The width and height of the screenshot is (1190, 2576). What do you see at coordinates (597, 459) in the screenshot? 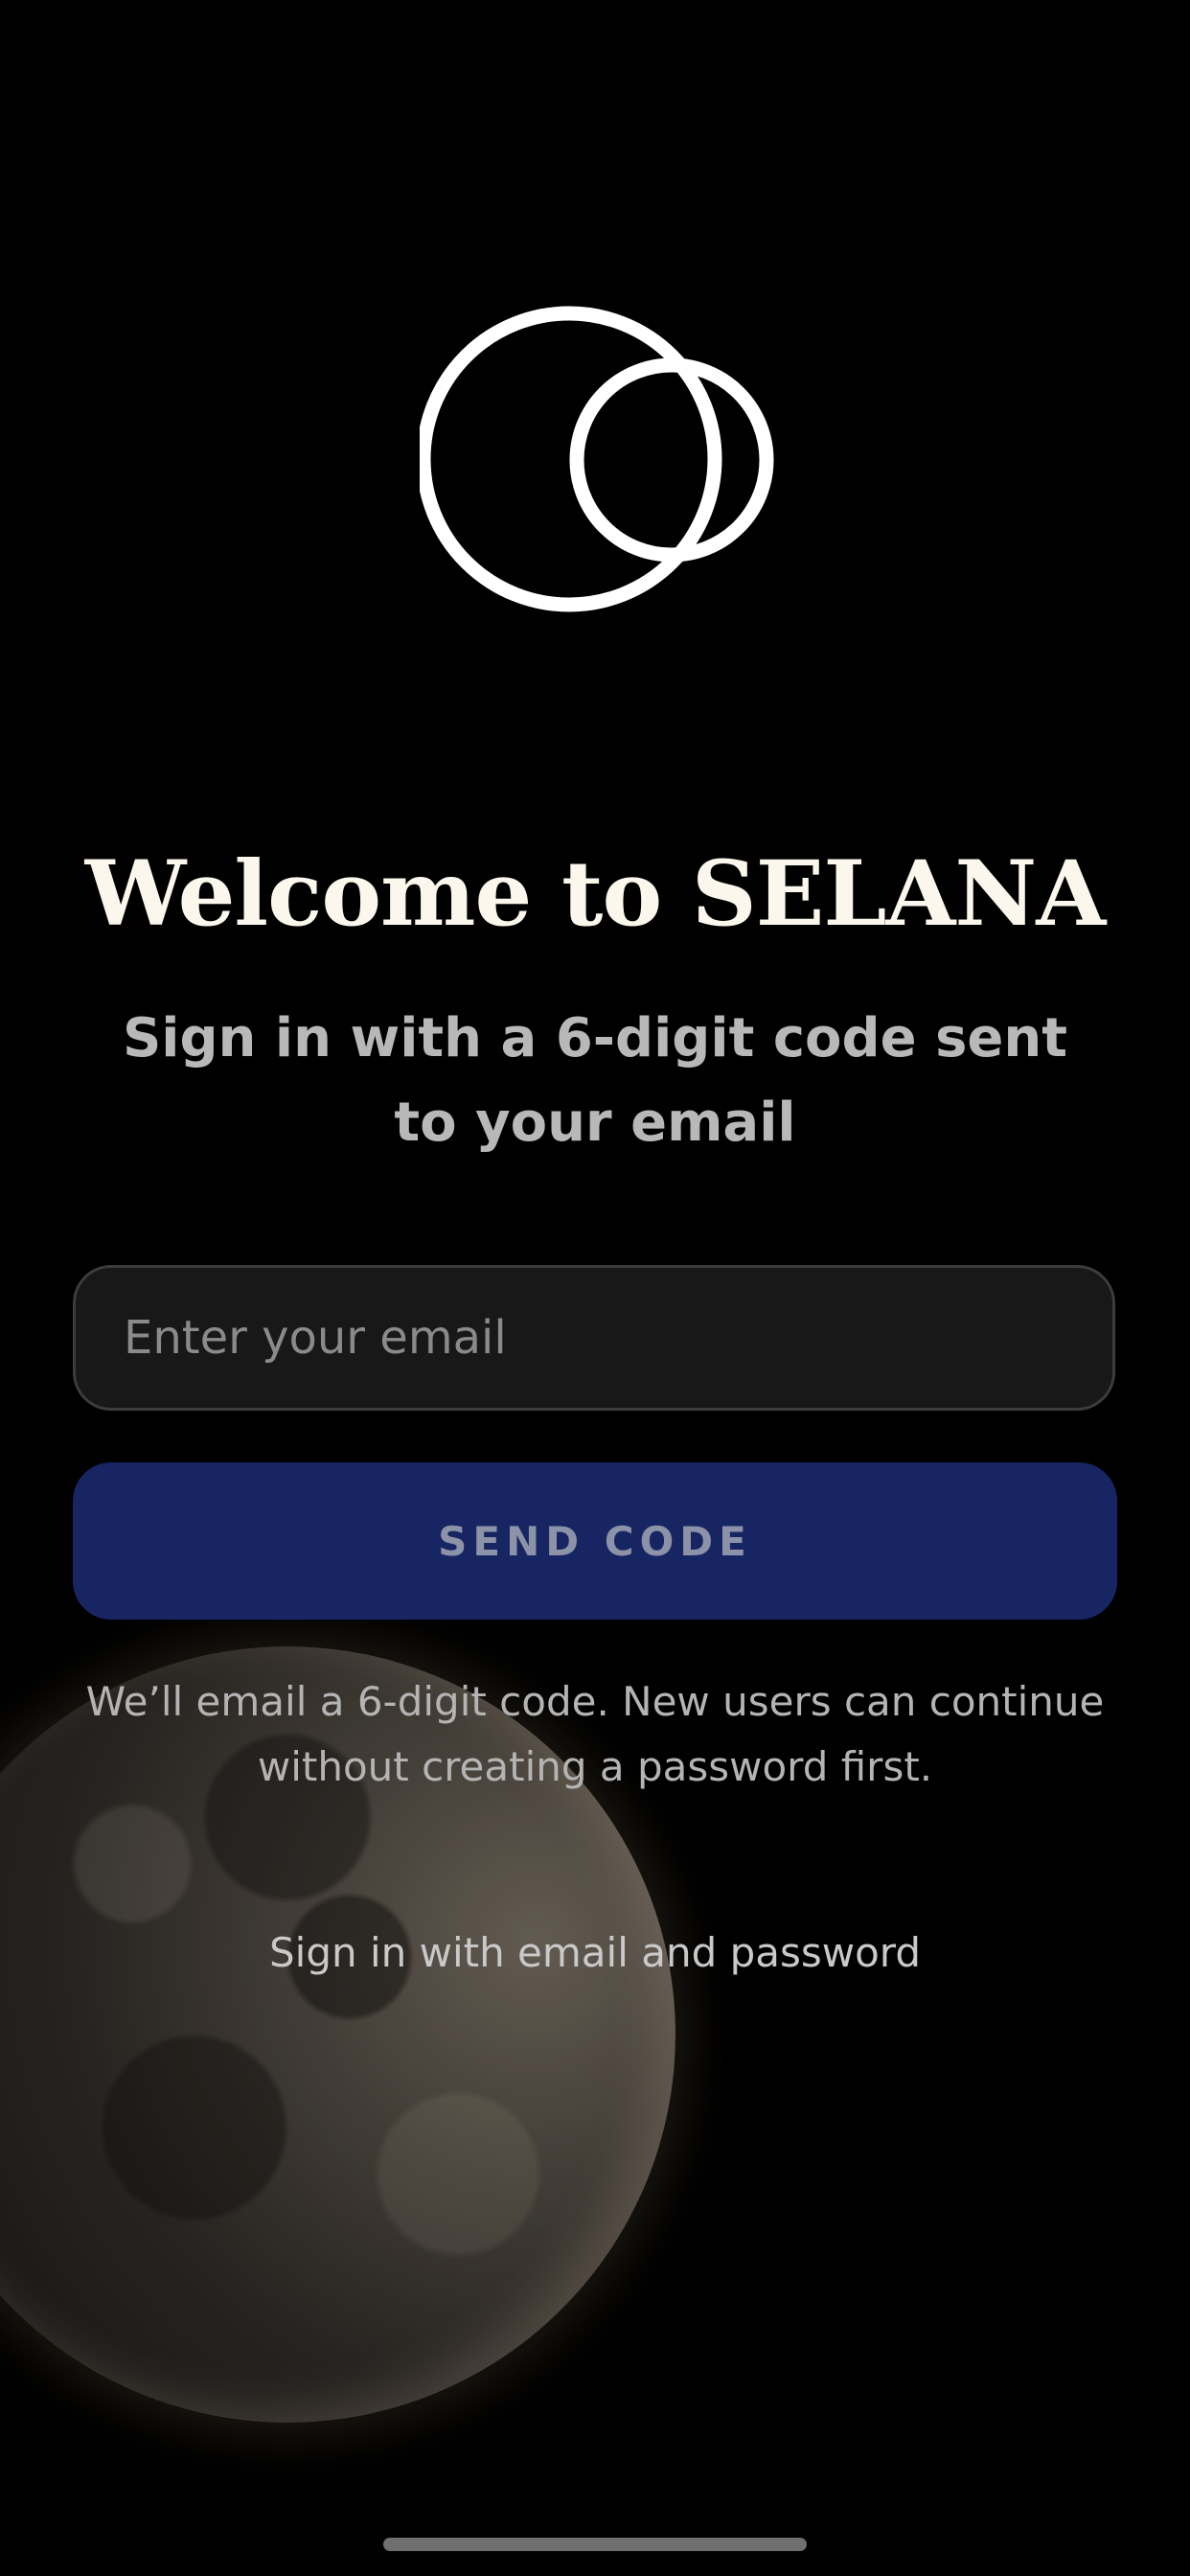
I see `selana-logo-icon` at bounding box center [597, 459].